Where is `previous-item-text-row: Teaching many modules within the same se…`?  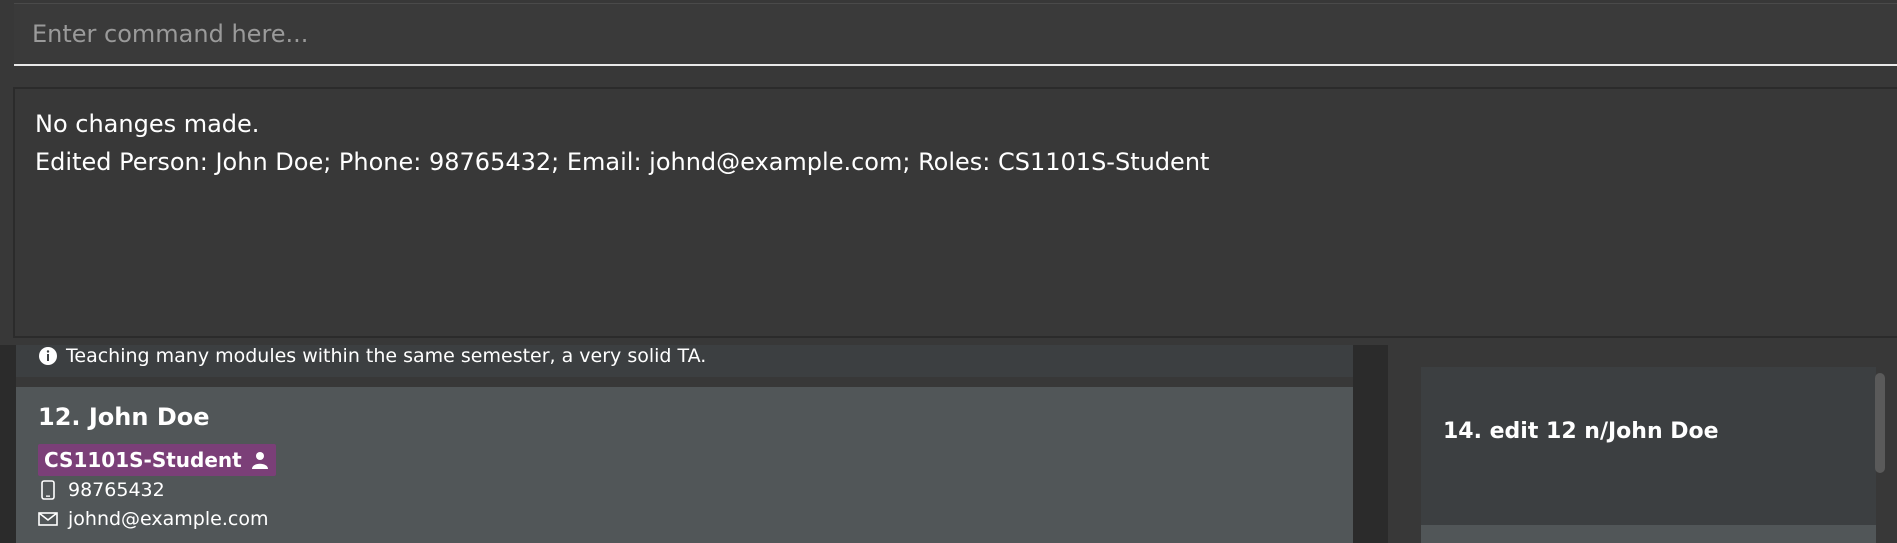 previous-item-text-row: Teaching many modules within the same se… is located at coordinates (372, 356).